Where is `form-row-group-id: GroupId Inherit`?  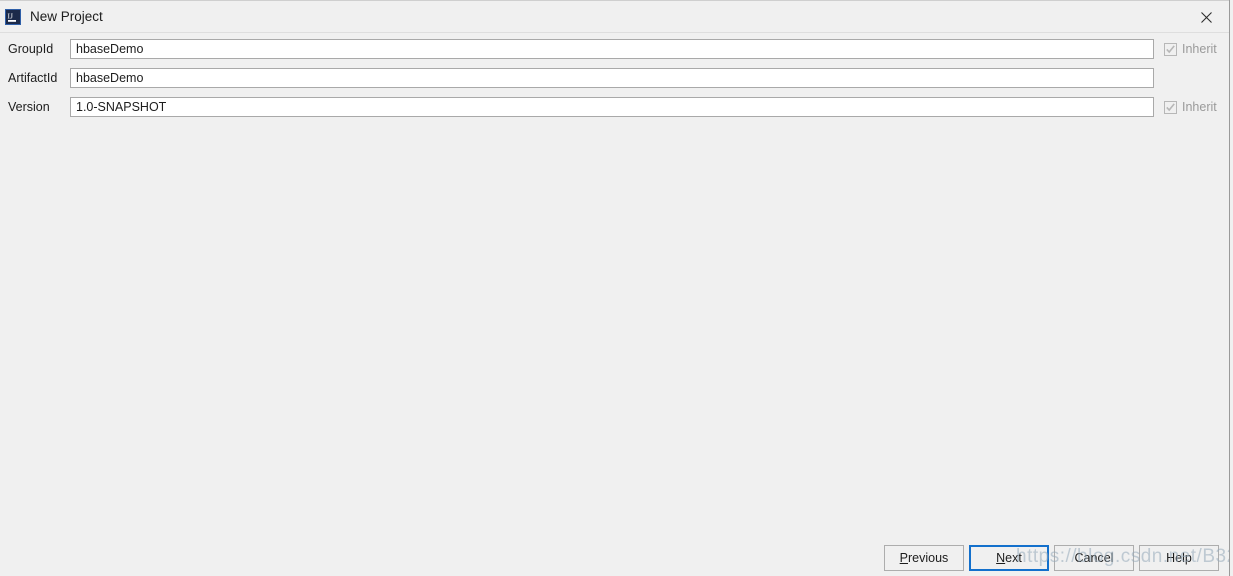
form-row-group-id: GroupId Inherit is located at coordinates (616, 49).